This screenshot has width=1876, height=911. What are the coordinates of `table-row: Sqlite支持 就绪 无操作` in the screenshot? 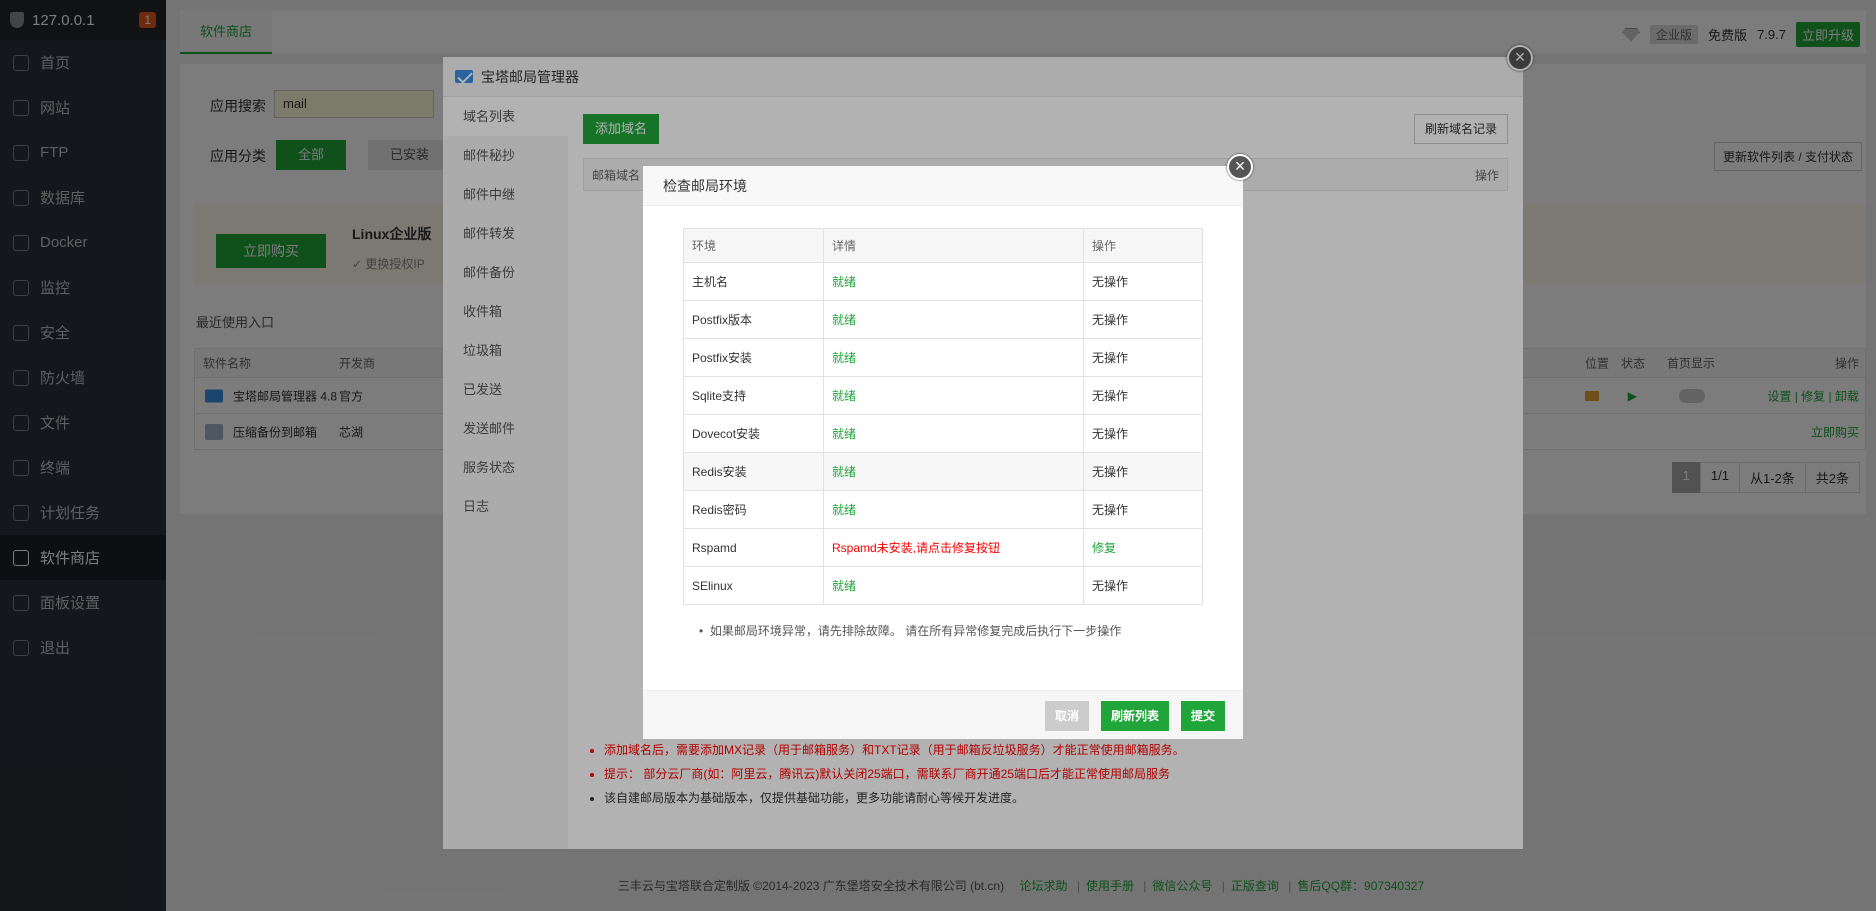 It's located at (943, 395).